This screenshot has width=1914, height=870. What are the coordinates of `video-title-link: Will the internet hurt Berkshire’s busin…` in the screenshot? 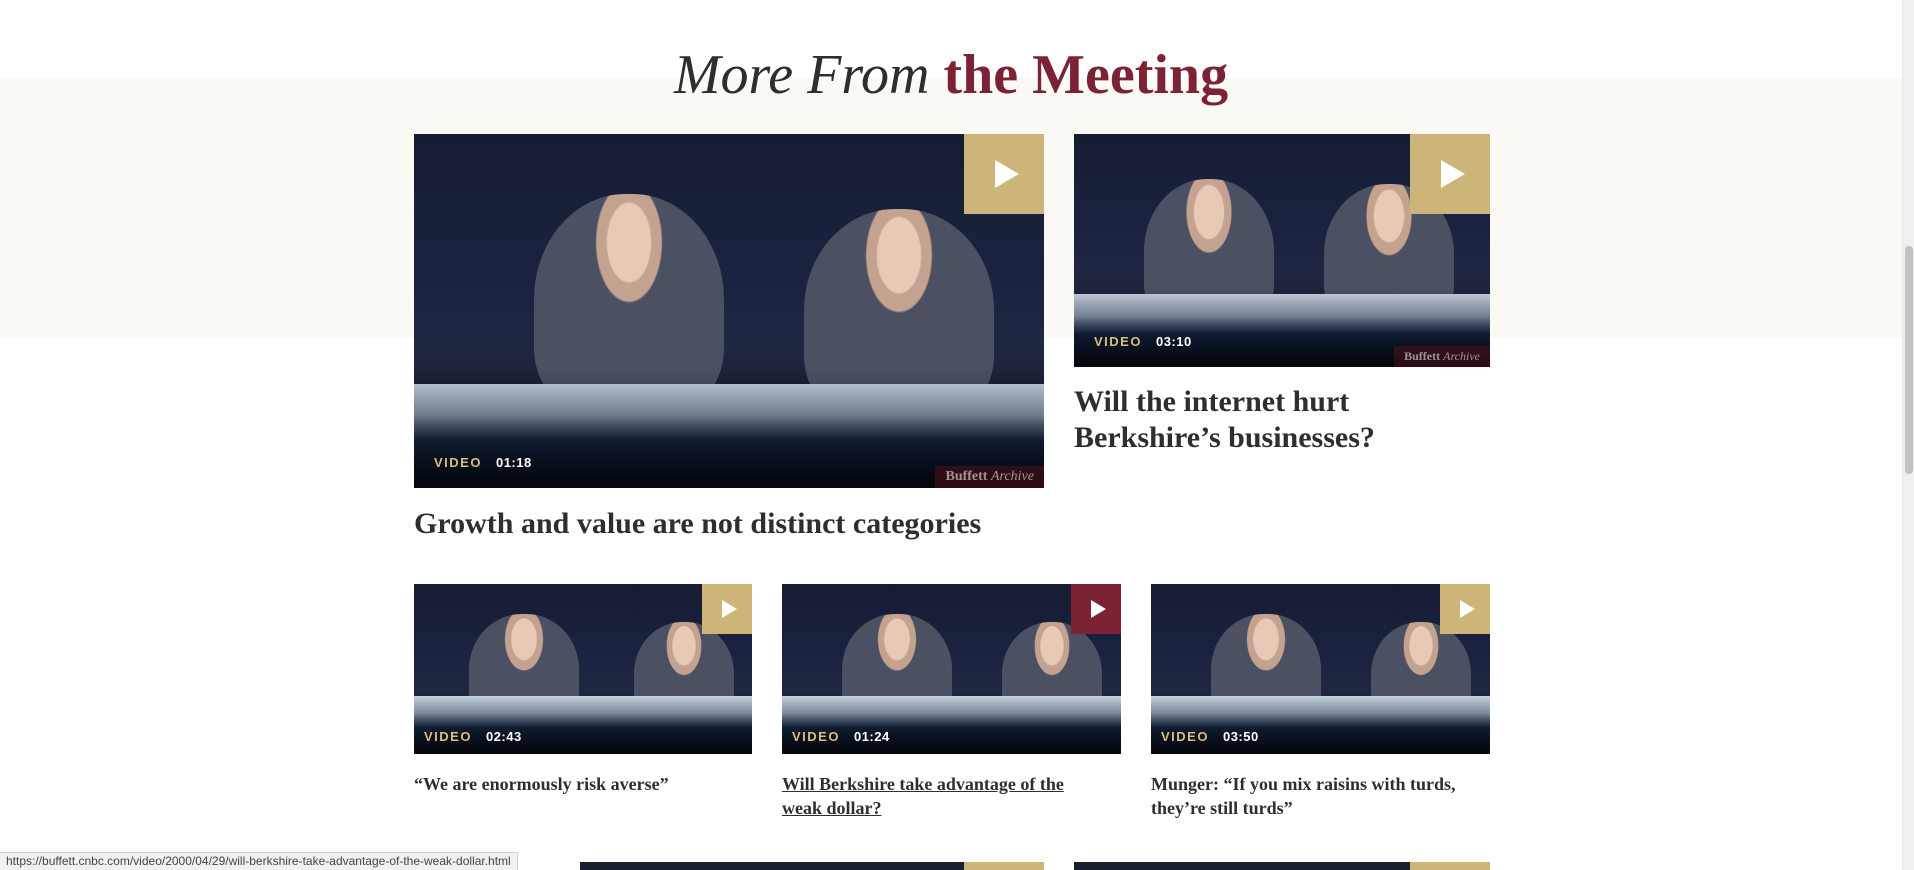 It's located at (1284, 420).